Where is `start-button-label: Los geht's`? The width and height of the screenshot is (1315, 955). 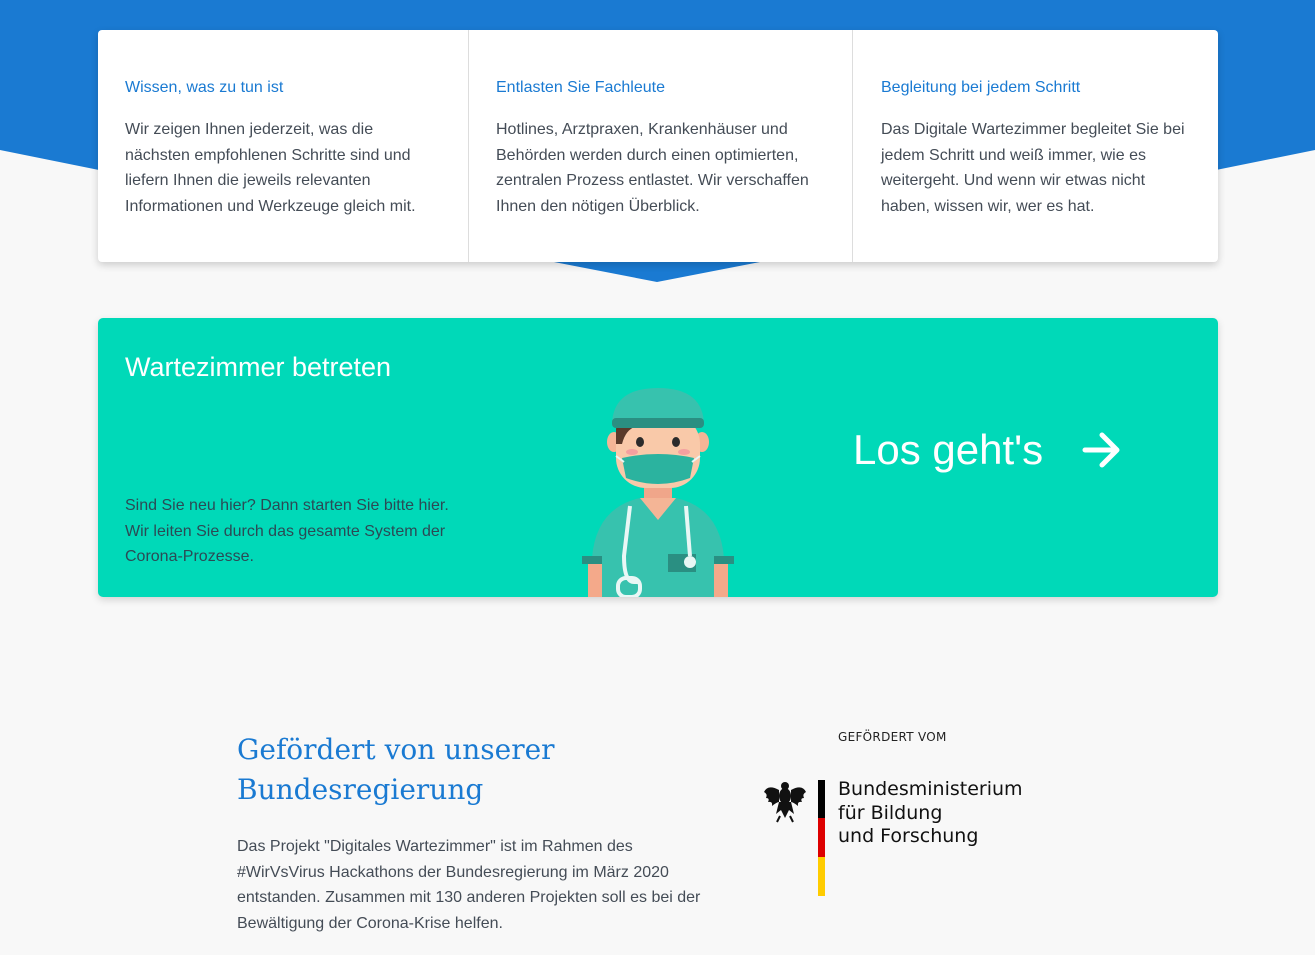 start-button-label: Los geht's is located at coordinates (948, 449).